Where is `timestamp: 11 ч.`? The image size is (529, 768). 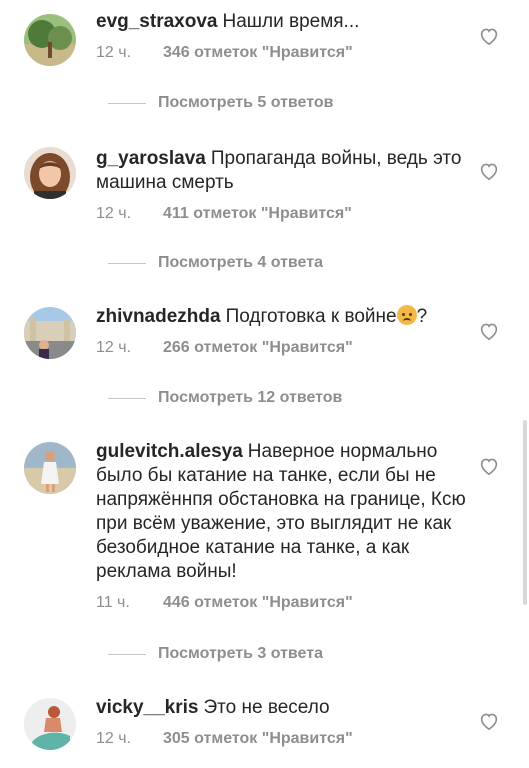 timestamp: 11 ч. is located at coordinates (113, 602).